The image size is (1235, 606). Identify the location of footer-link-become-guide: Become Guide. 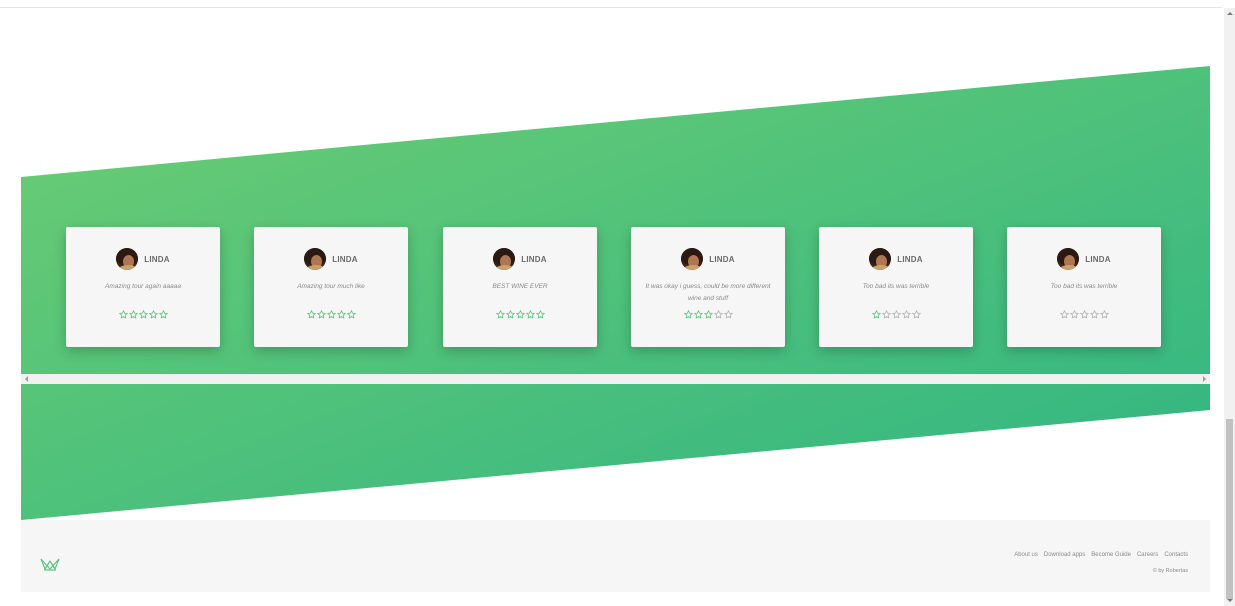
(1111, 555).